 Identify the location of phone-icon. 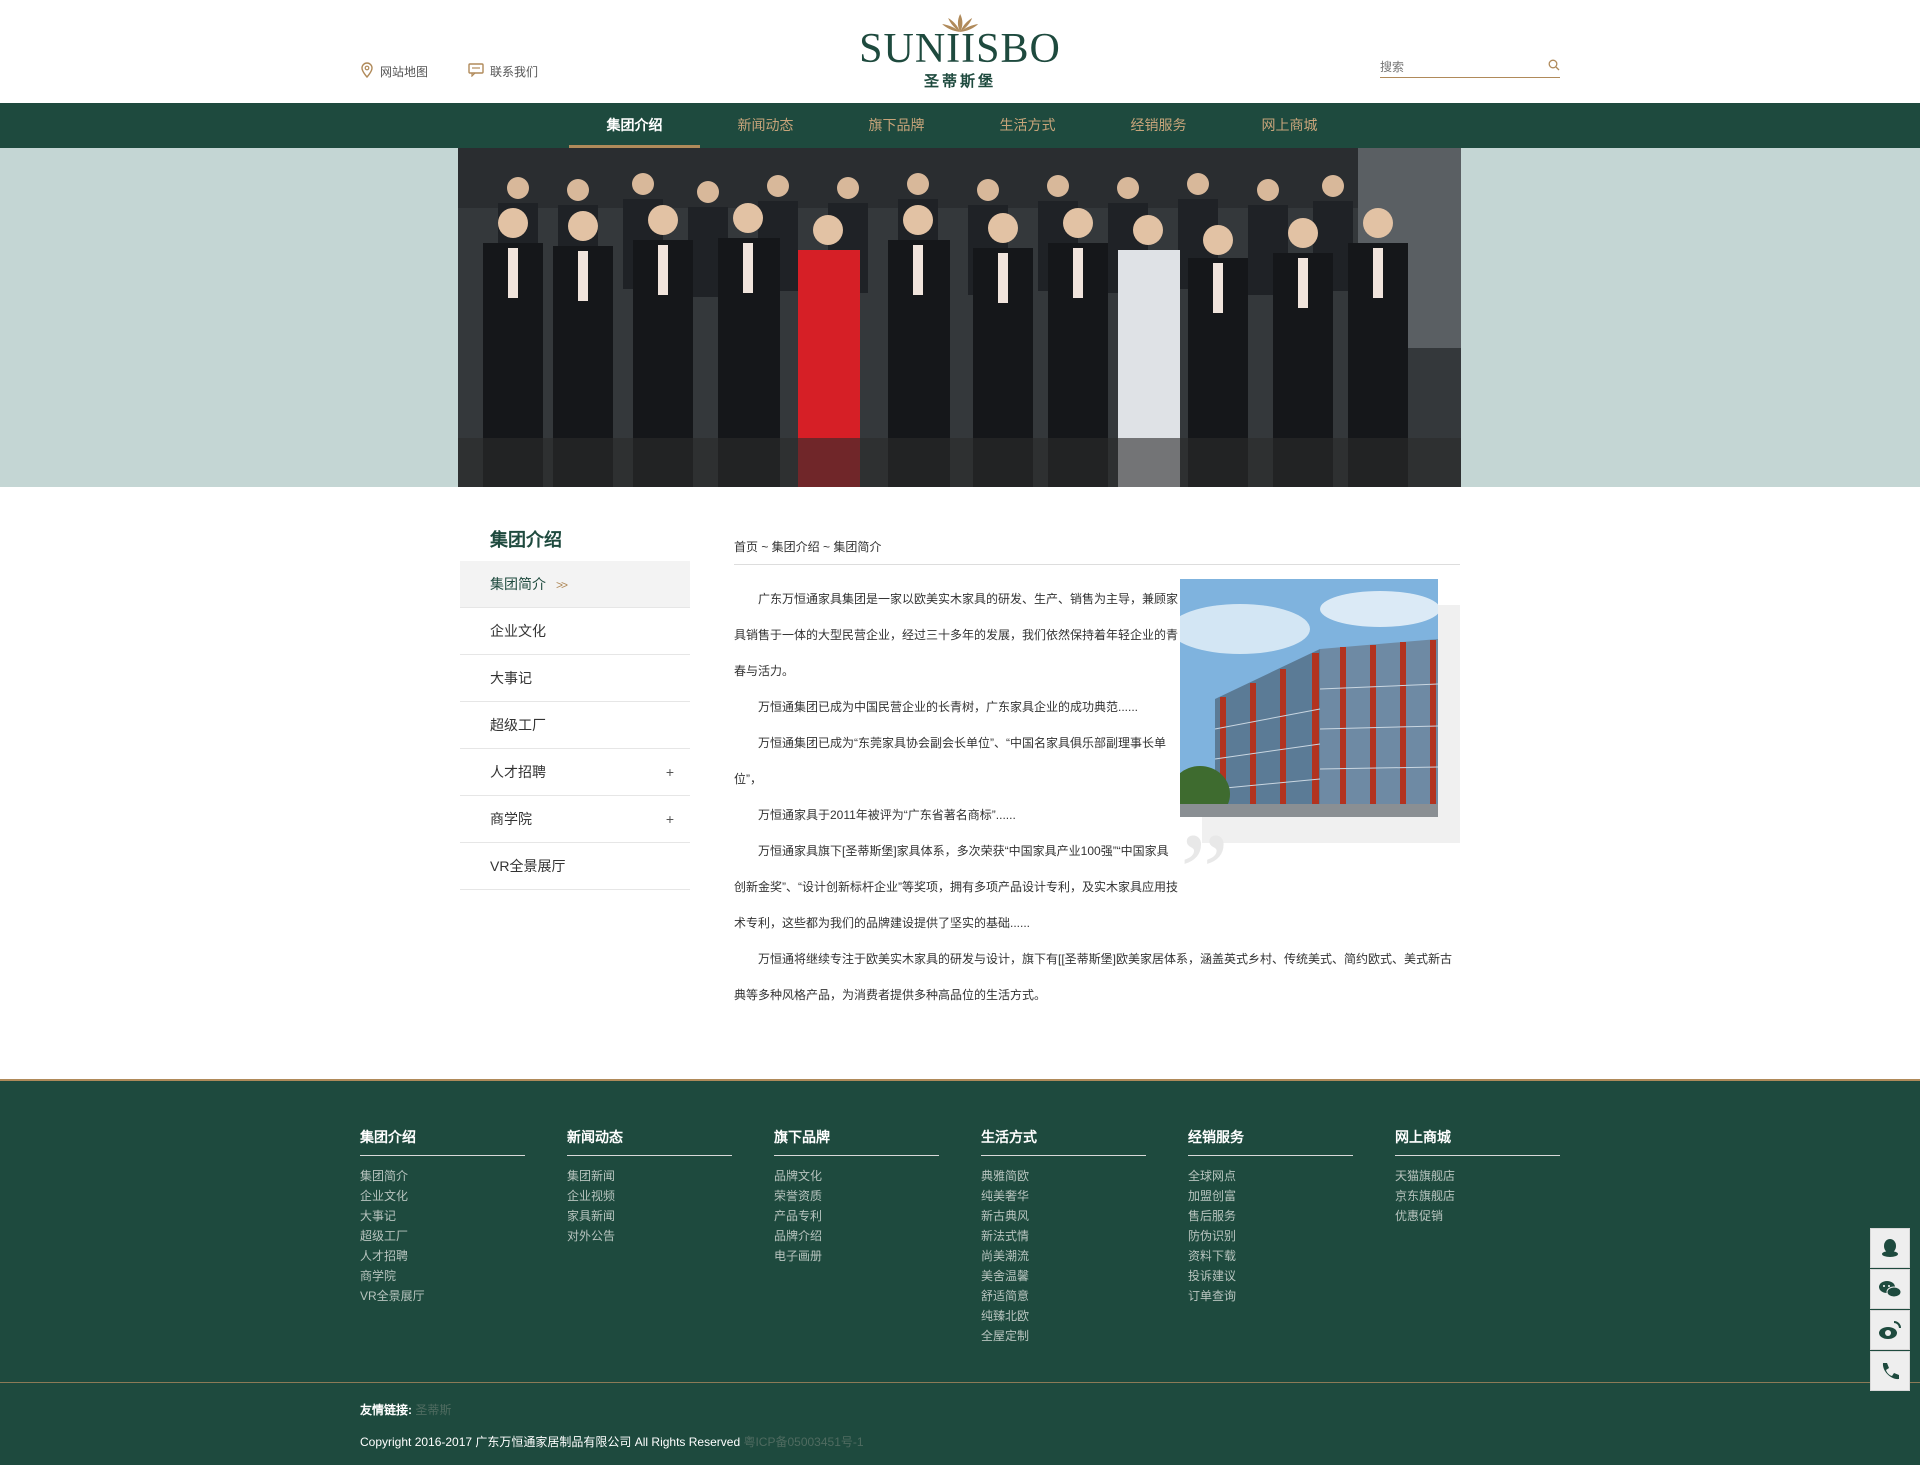
(1890, 1371).